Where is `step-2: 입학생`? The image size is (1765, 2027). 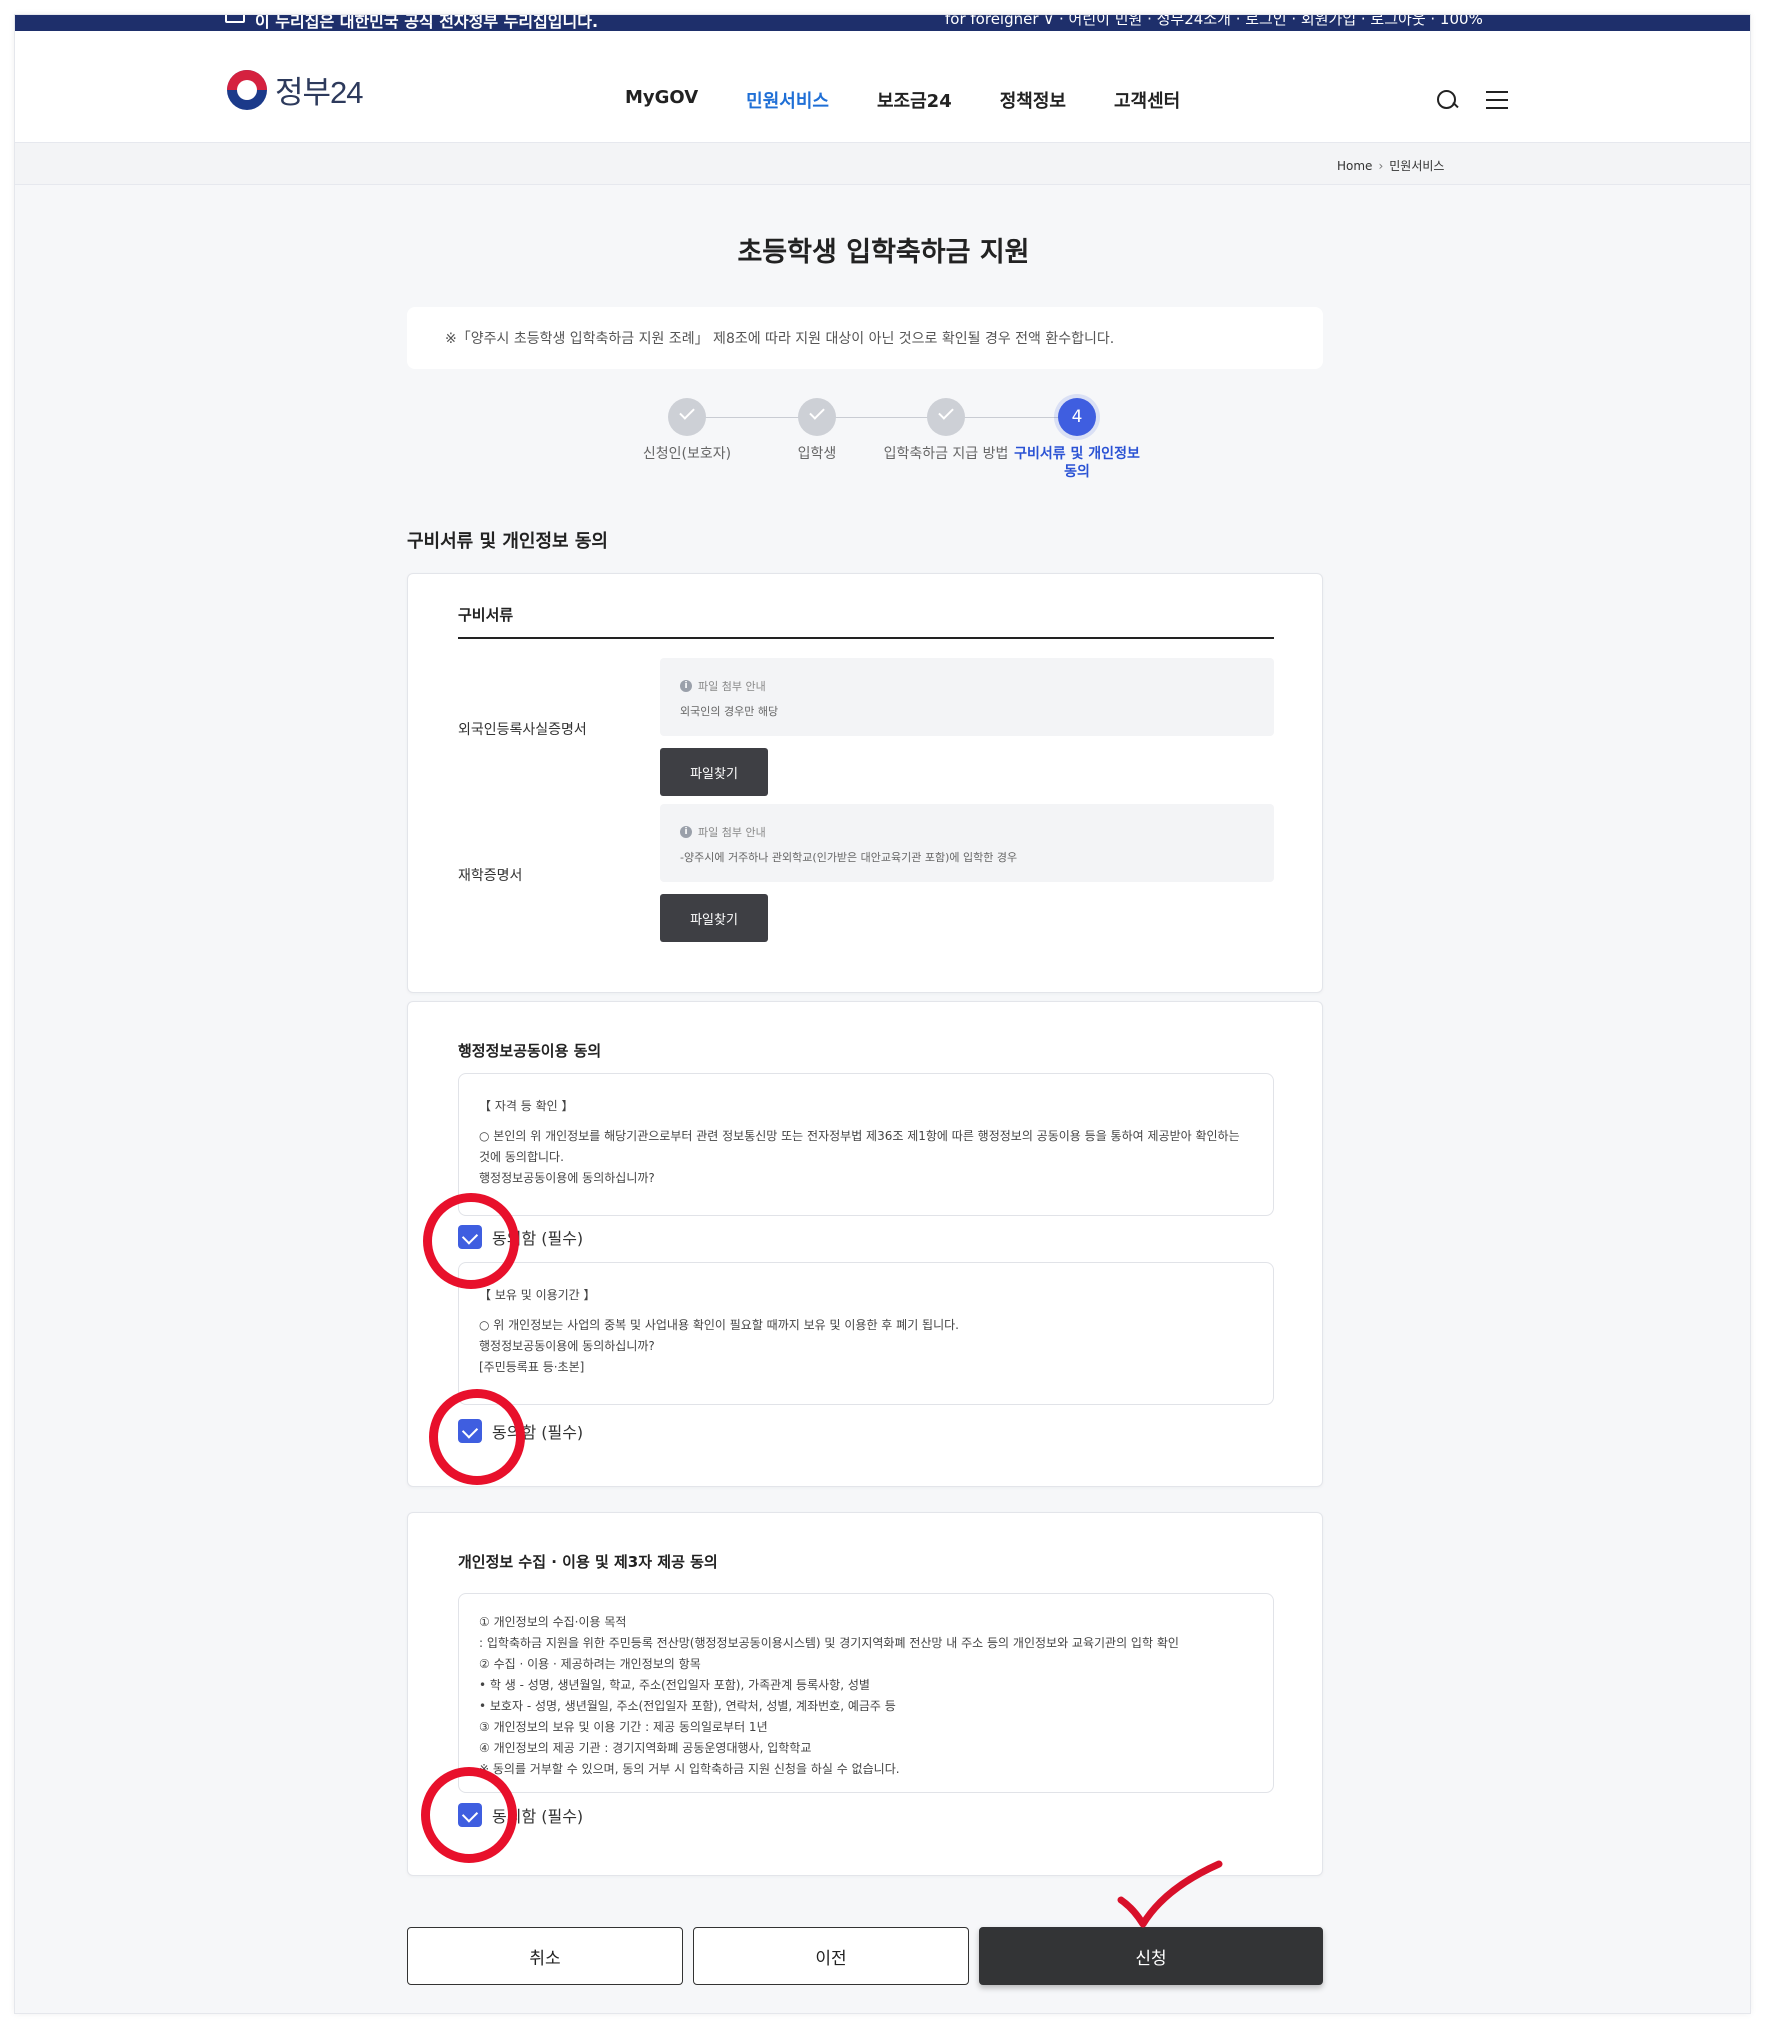 step-2: 입학생 is located at coordinates (817, 430).